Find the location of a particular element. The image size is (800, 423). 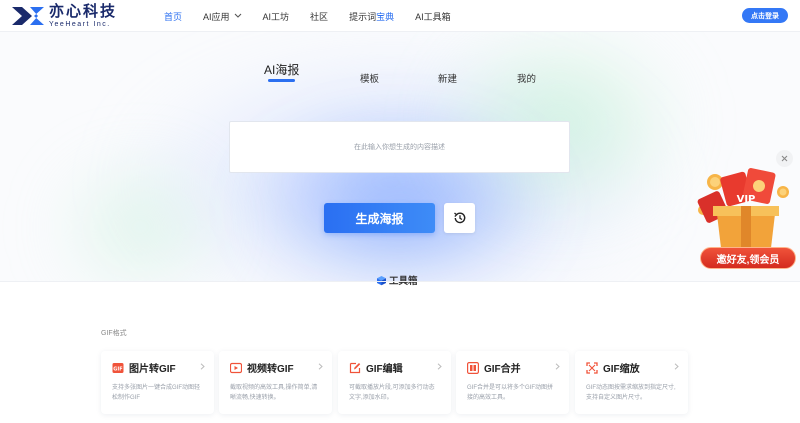

tool-card-image-to-gif: GIF 图片转GIF 支持多张图片一键合成GIF动图轻松制作GIF is located at coordinates (157, 382).